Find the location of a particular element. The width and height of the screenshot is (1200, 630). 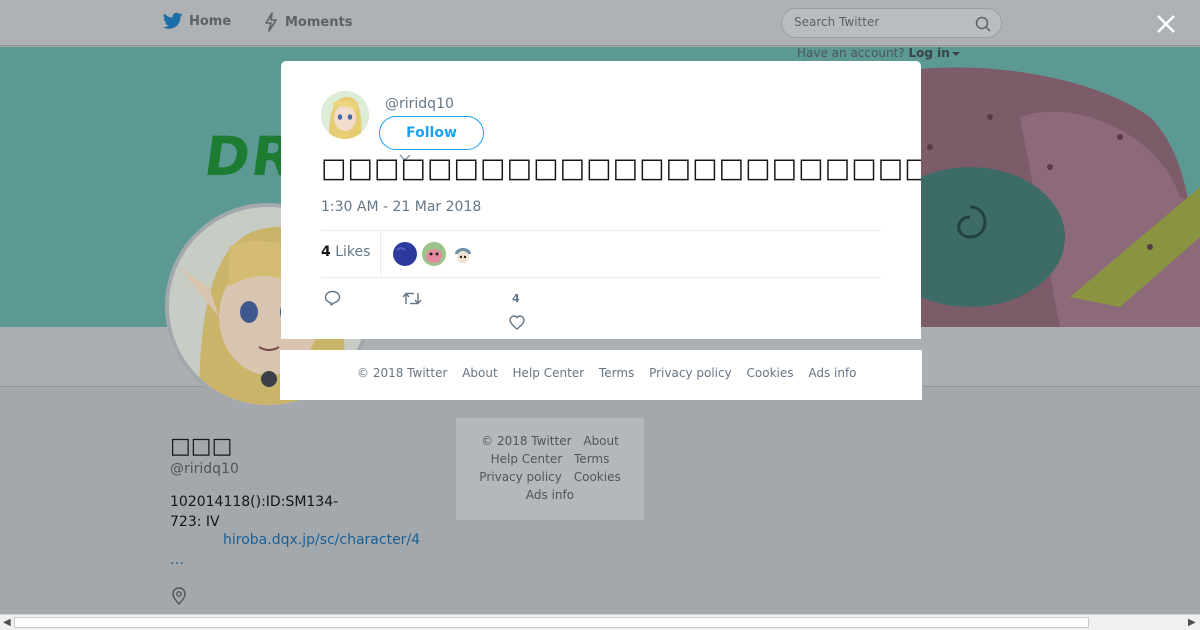

chevron-down-icon is located at coordinates (955, 53).